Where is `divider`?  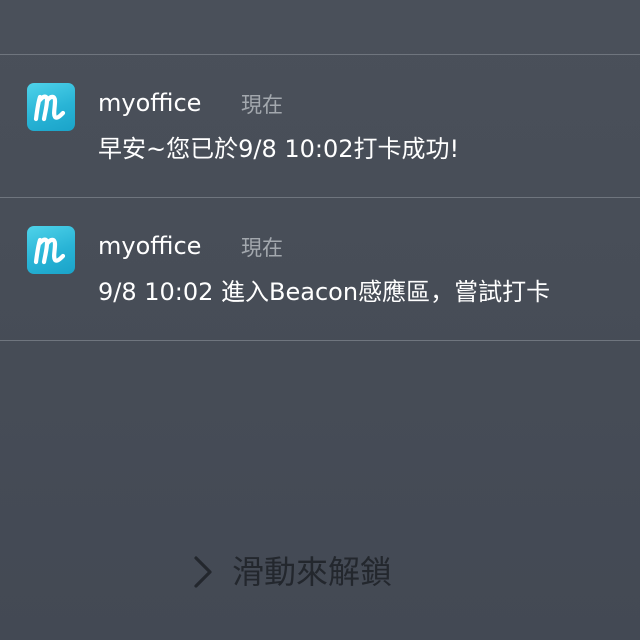
divider is located at coordinates (320, 340).